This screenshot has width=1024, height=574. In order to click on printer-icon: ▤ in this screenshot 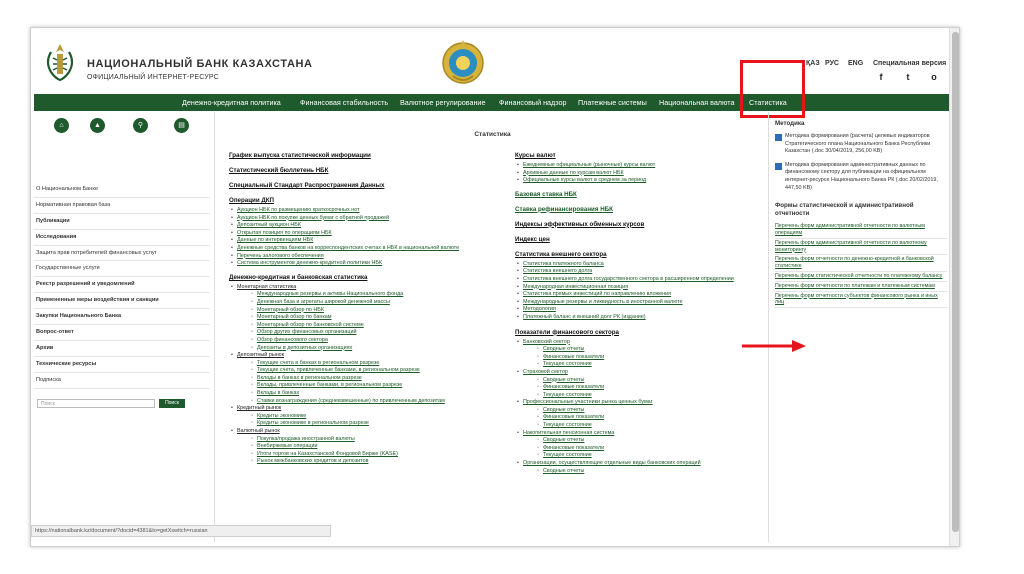, I will do `click(181, 125)`.